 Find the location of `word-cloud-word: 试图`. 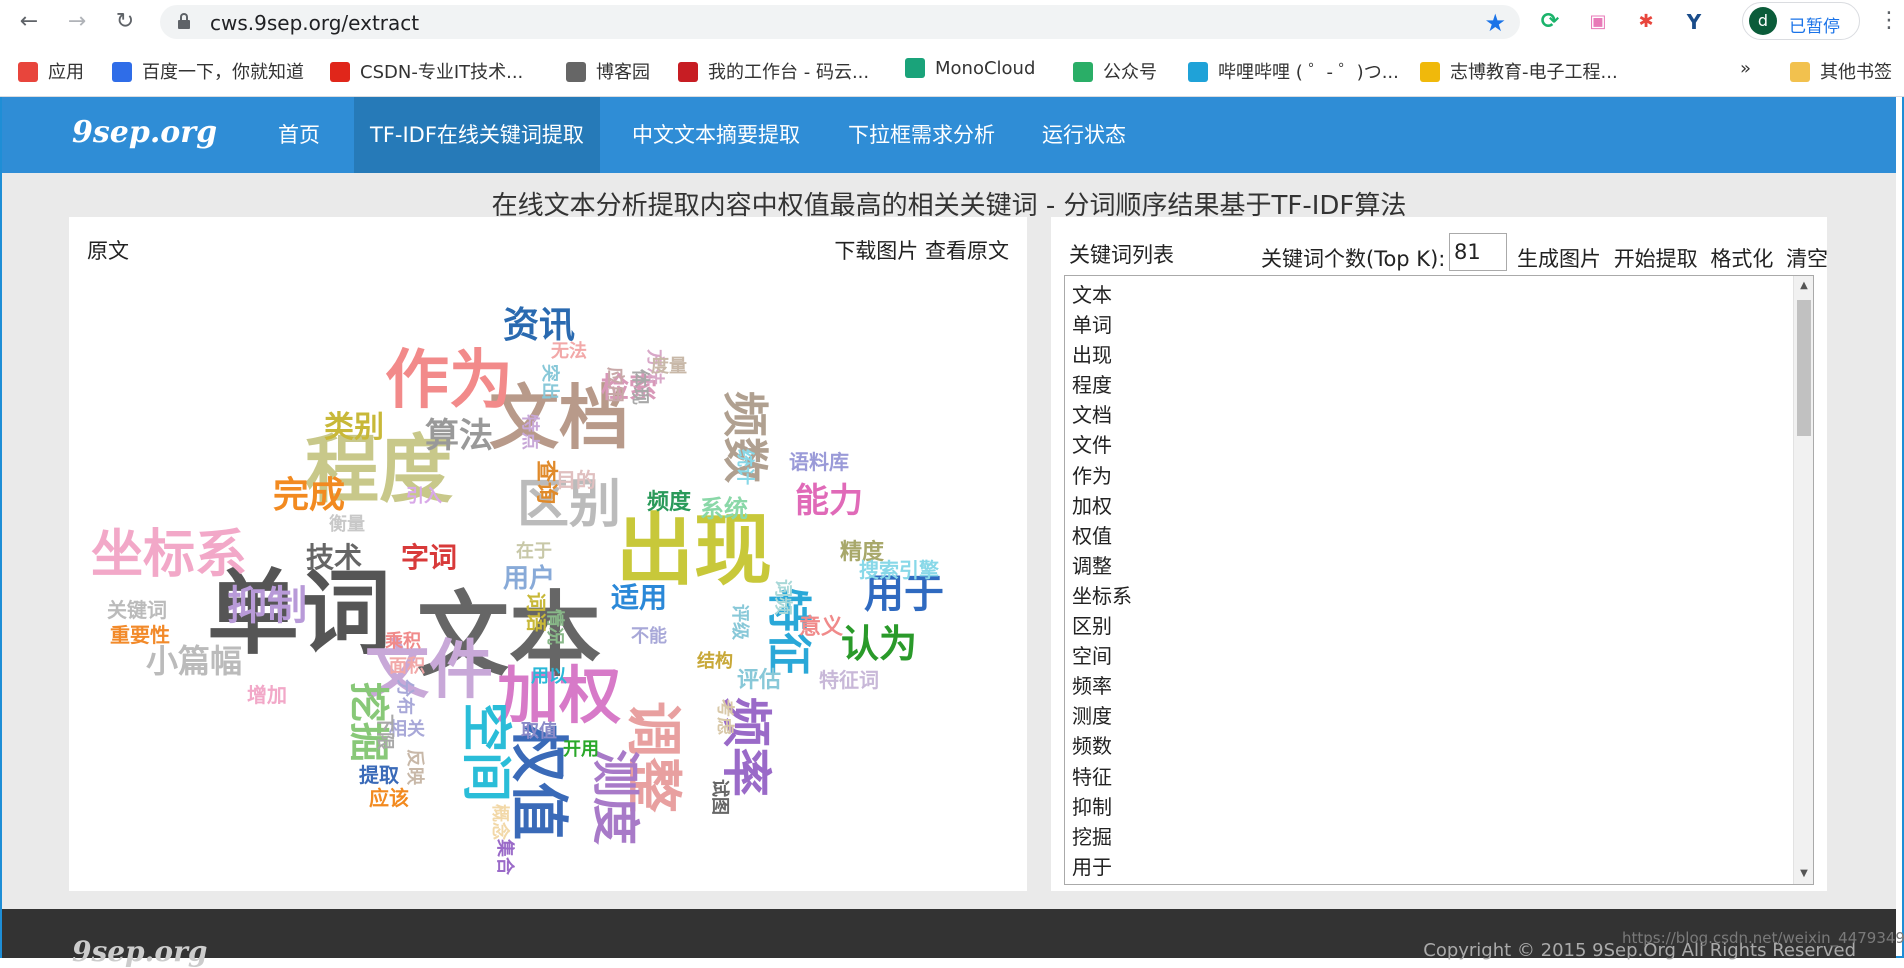

word-cloud-word: 试图 is located at coordinates (720, 797).